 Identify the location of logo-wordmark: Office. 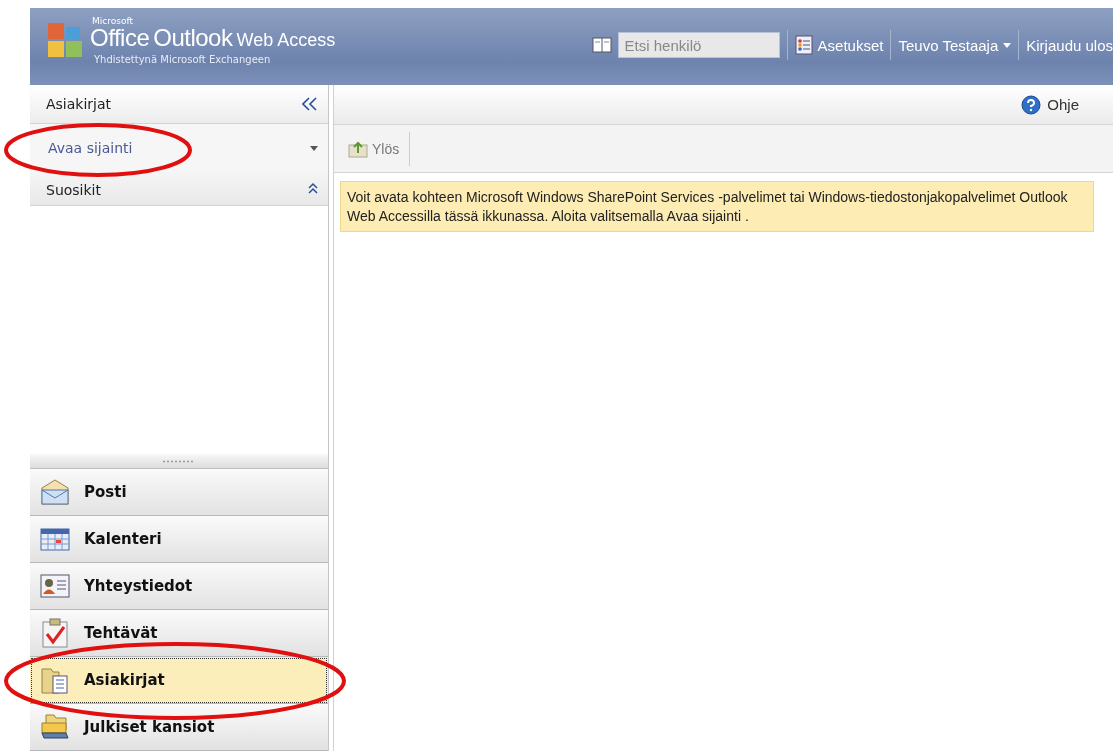
(120, 38).